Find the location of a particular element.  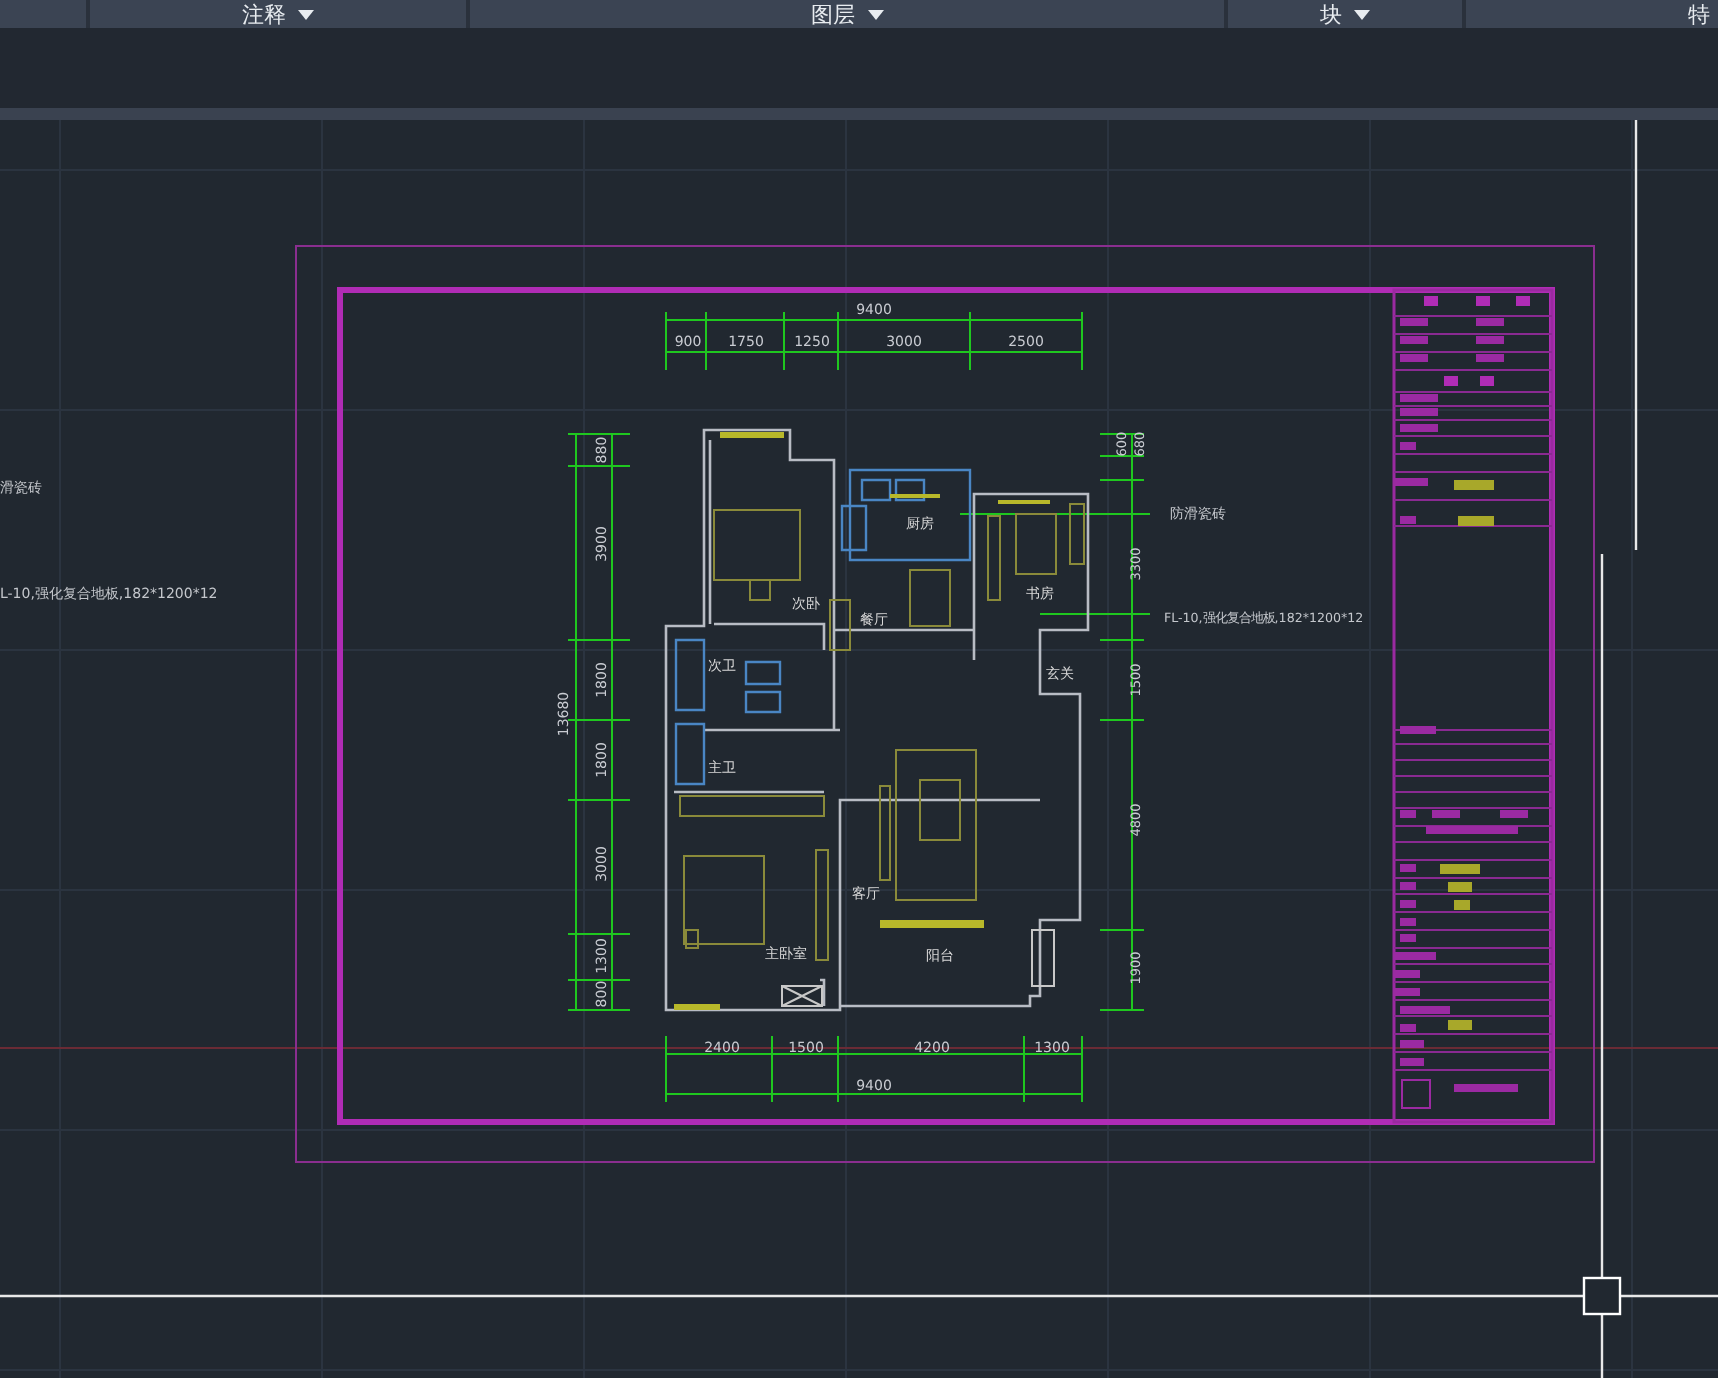

panel-title: 图层 is located at coordinates (833, 14).